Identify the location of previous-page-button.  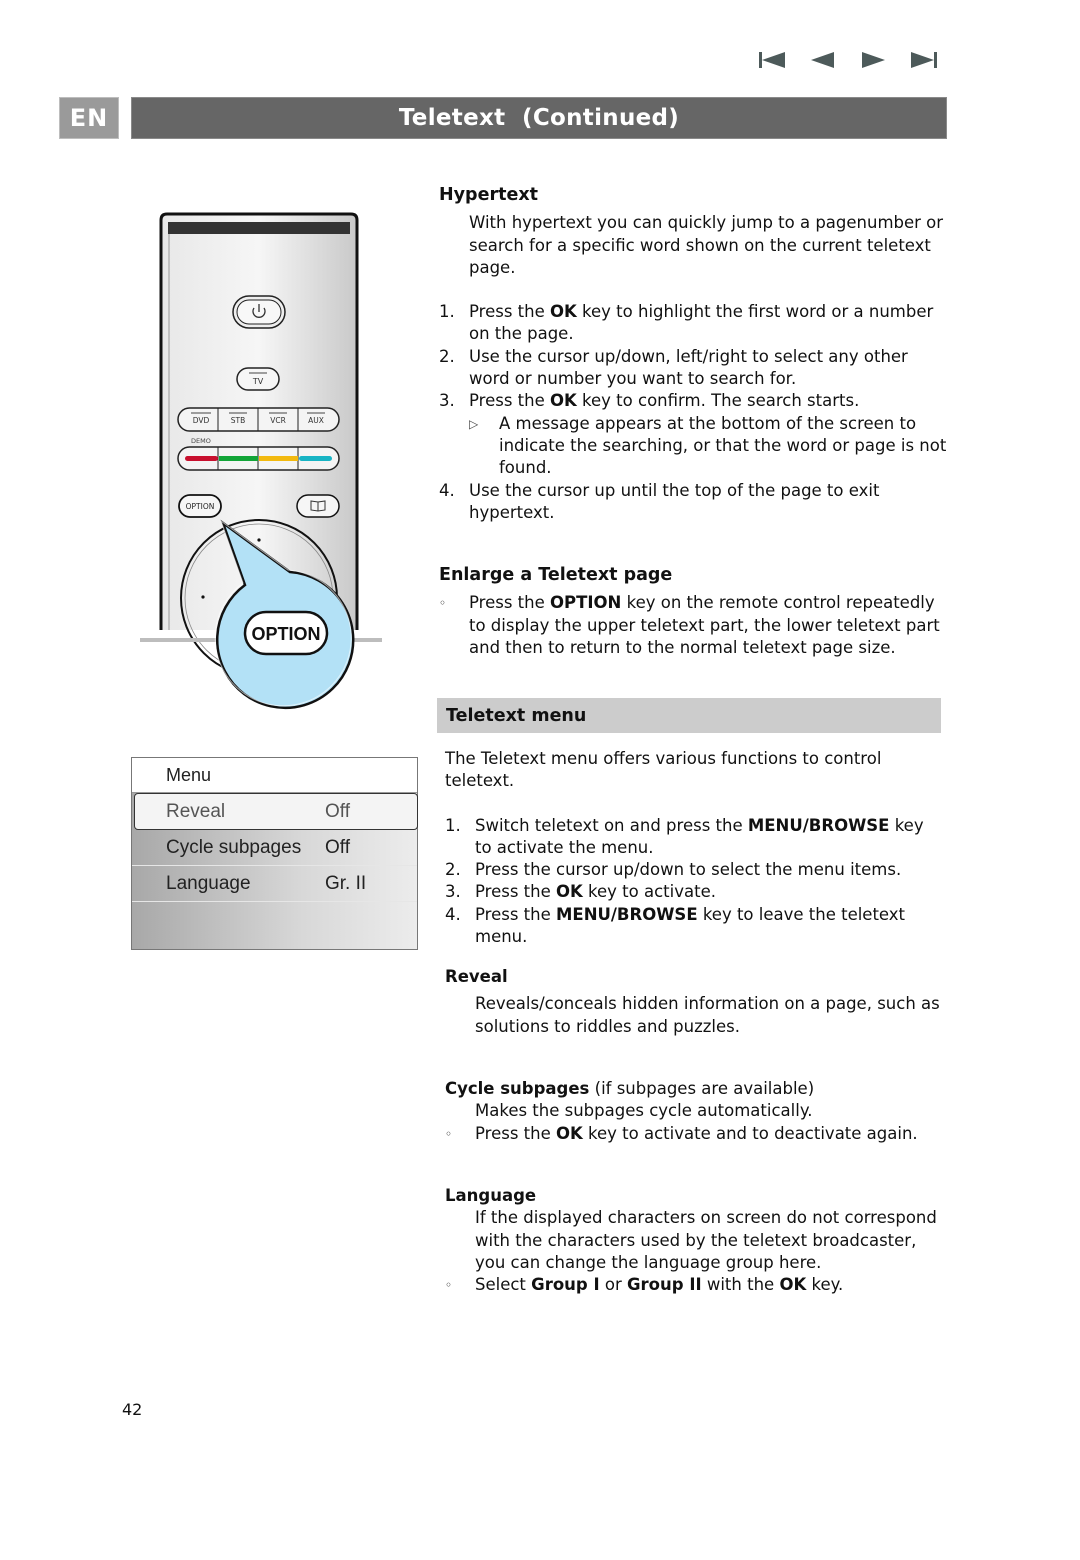
(823, 60).